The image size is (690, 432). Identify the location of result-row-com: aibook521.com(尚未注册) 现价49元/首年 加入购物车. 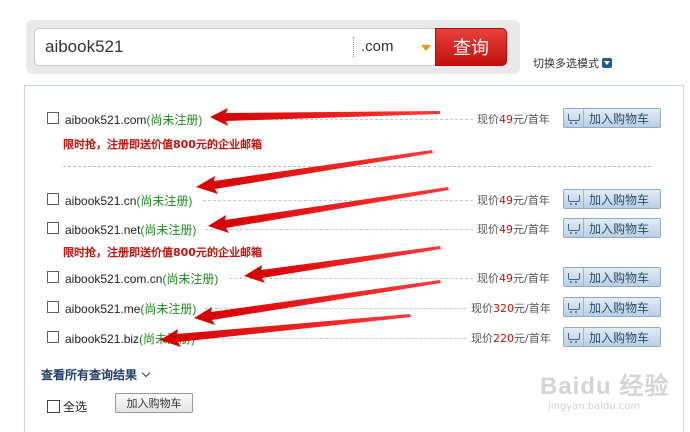
(355, 119).